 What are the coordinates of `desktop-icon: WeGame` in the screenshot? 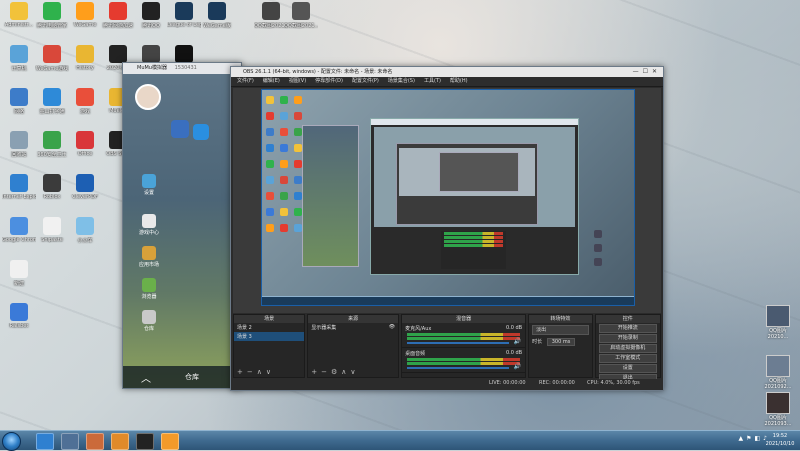 It's located at (85, 17).